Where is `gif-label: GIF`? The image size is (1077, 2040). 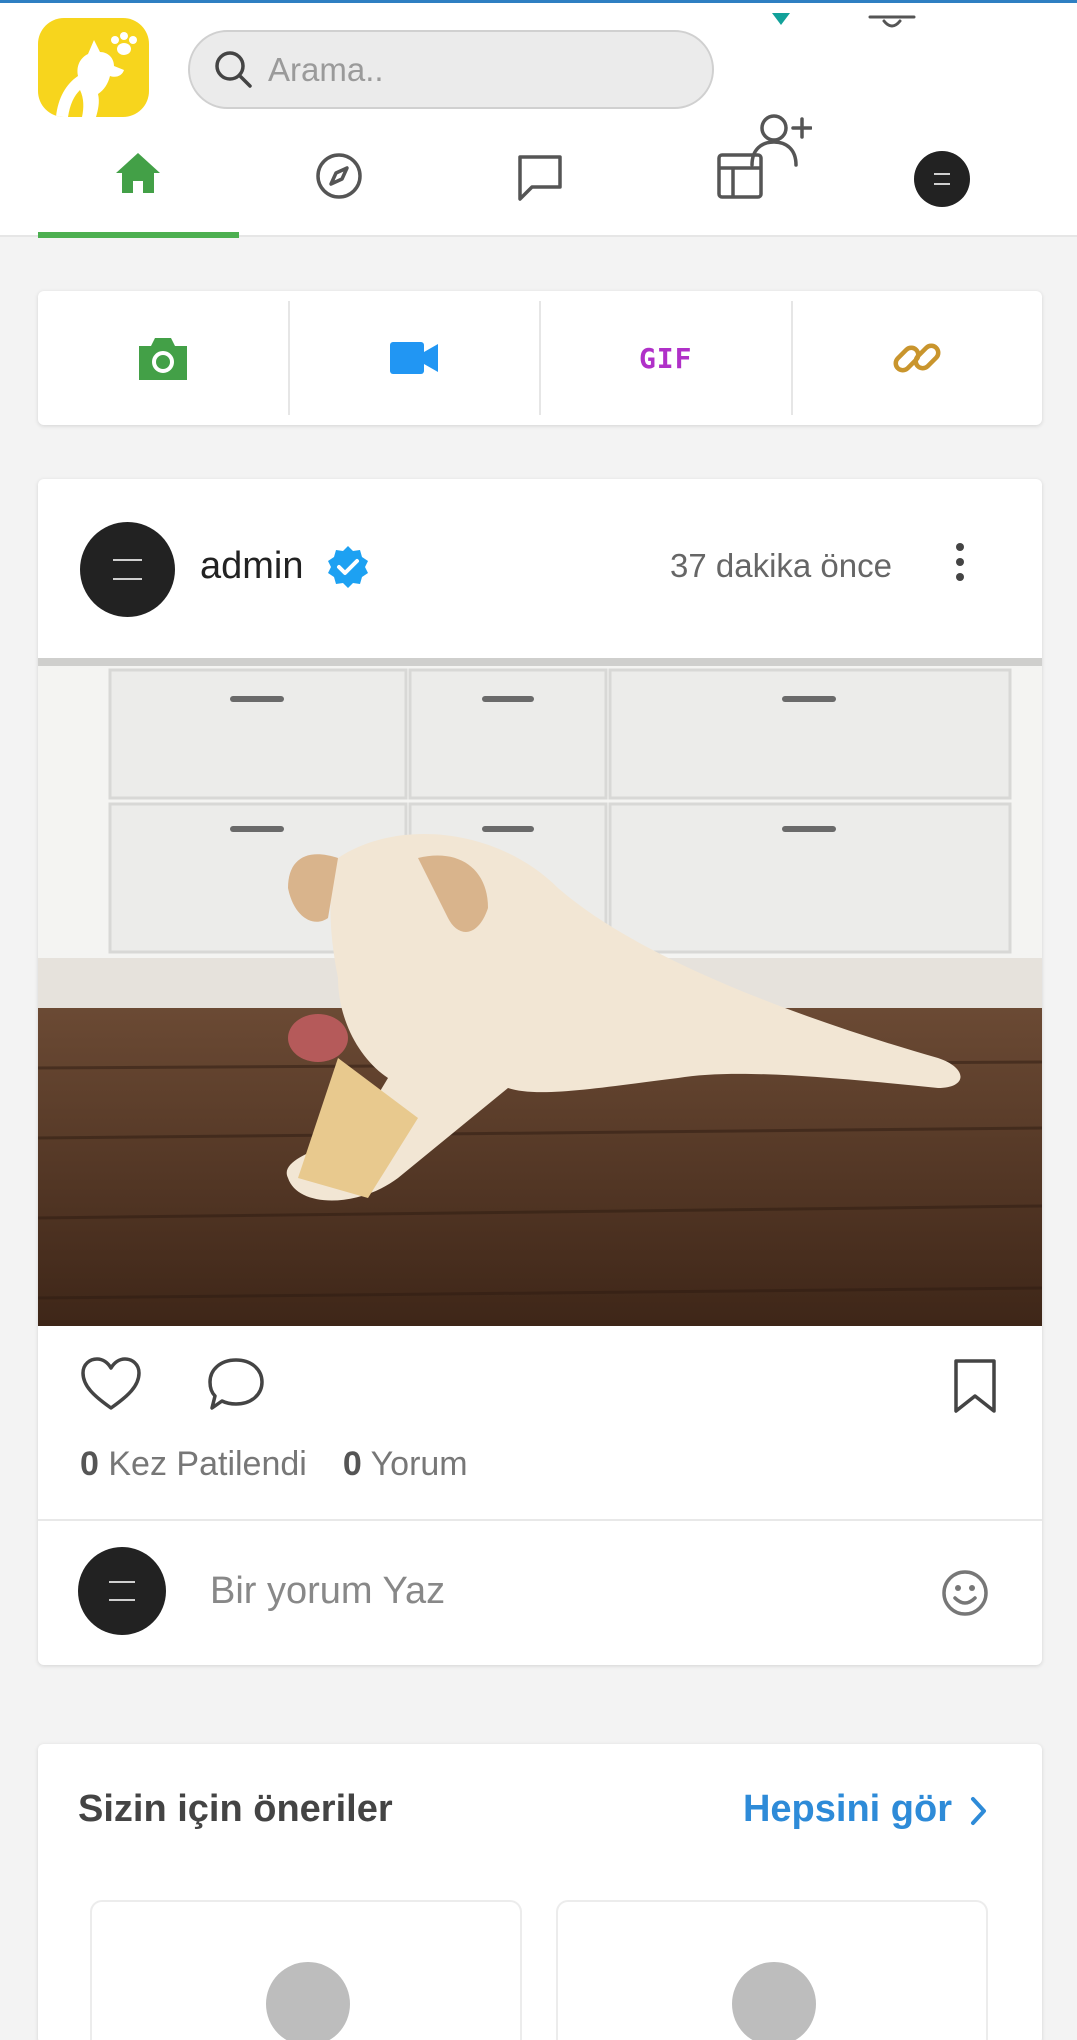 gif-label: GIF is located at coordinates (665, 358).